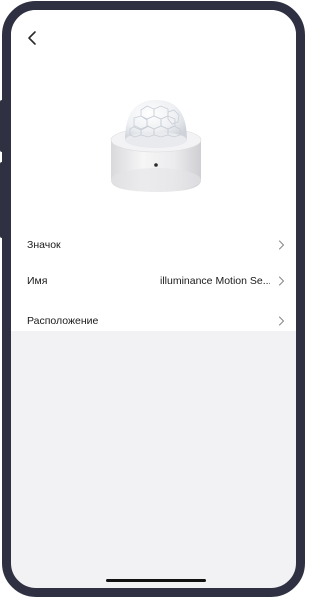 The image size is (320, 598). Describe the element at coordinates (156, 580) in the screenshot. I see `home-indicator` at that location.